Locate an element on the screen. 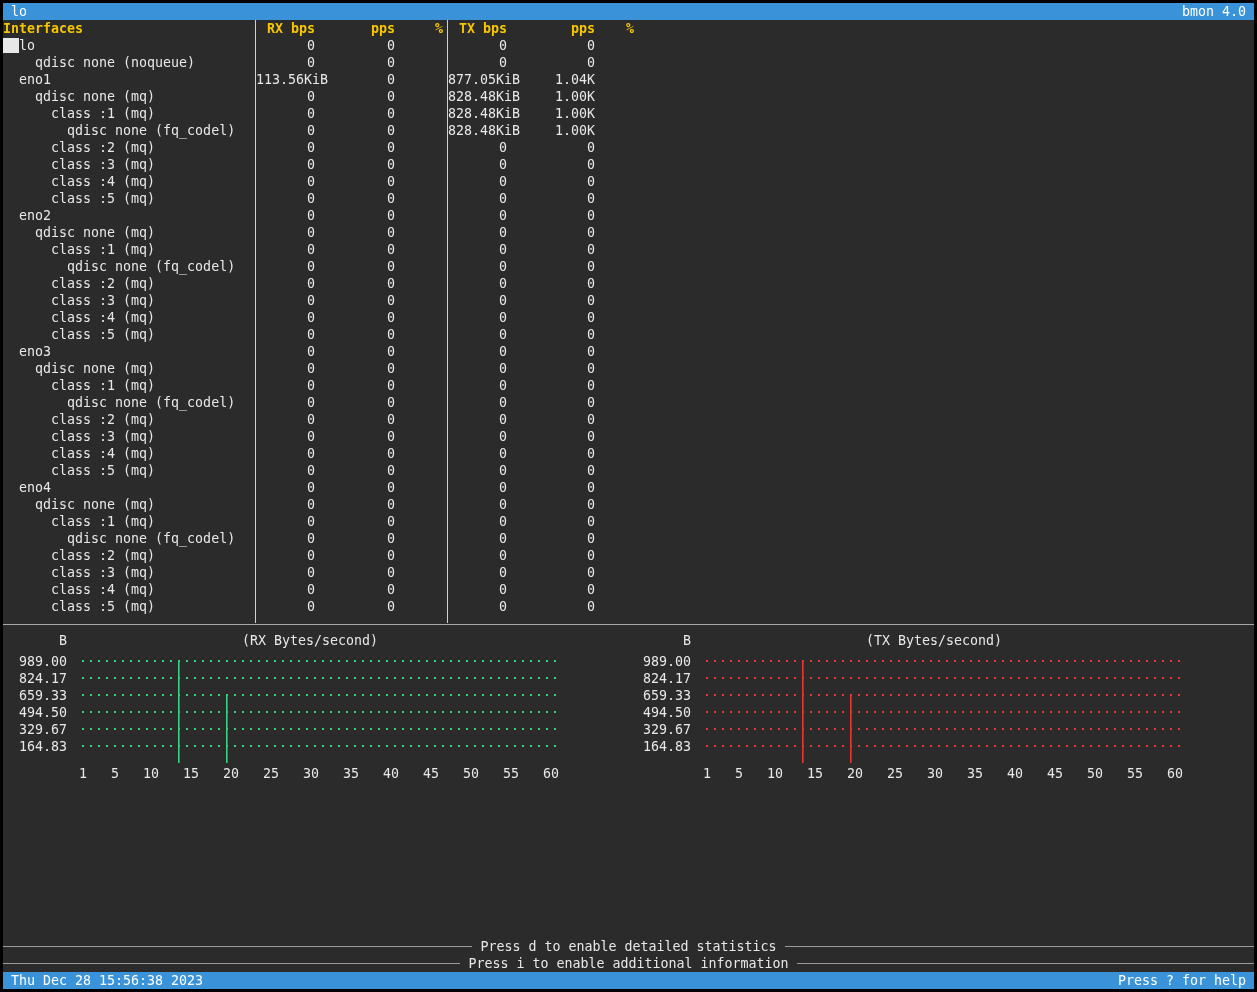 Image resolution: width=1257 pixels, height=992 pixels. tick-label: 824.17 is located at coordinates (666, 678).